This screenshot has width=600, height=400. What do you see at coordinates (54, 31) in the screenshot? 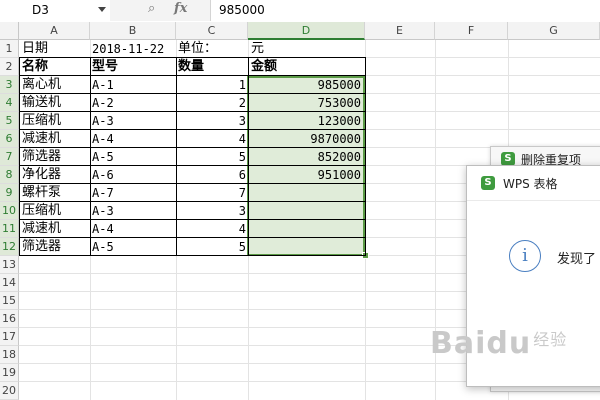
I see `column-header-a: A` at bounding box center [54, 31].